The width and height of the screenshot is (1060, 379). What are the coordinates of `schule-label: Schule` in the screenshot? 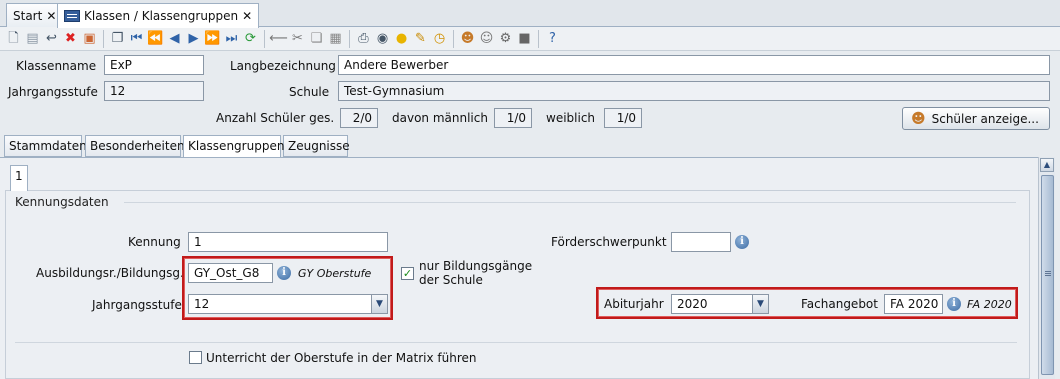 It's located at (309, 92).